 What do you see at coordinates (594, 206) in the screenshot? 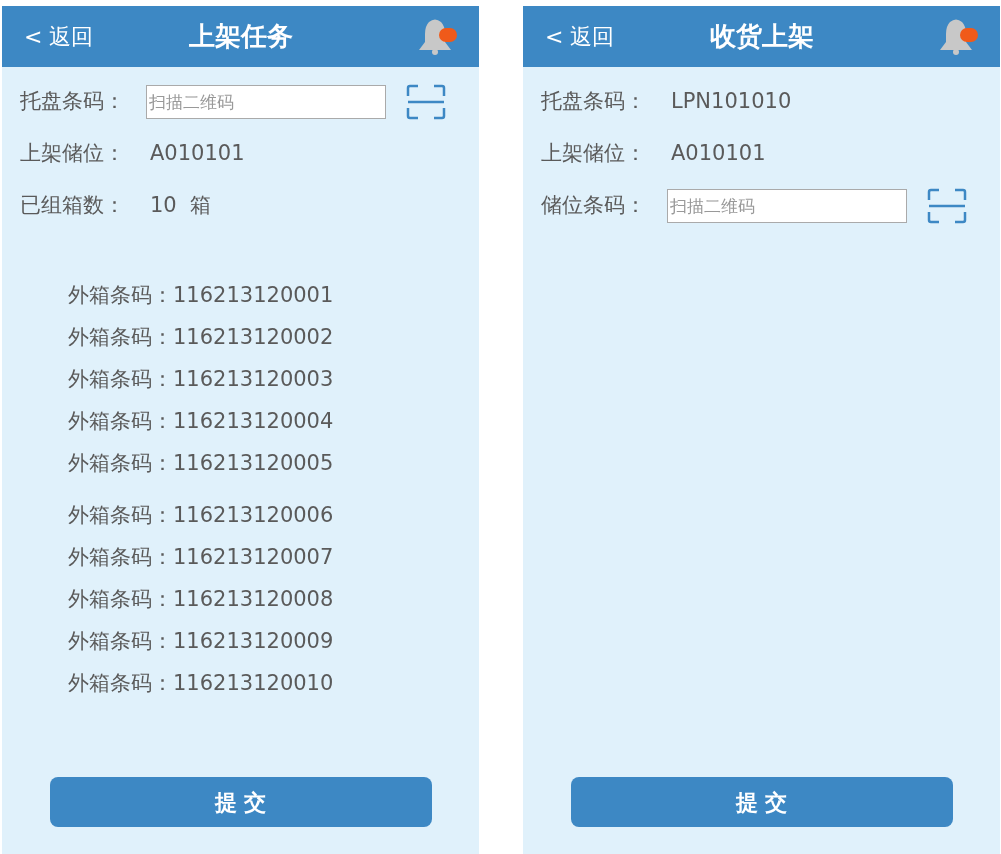
I see `field-label: 储位条码：` at bounding box center [594, 206].